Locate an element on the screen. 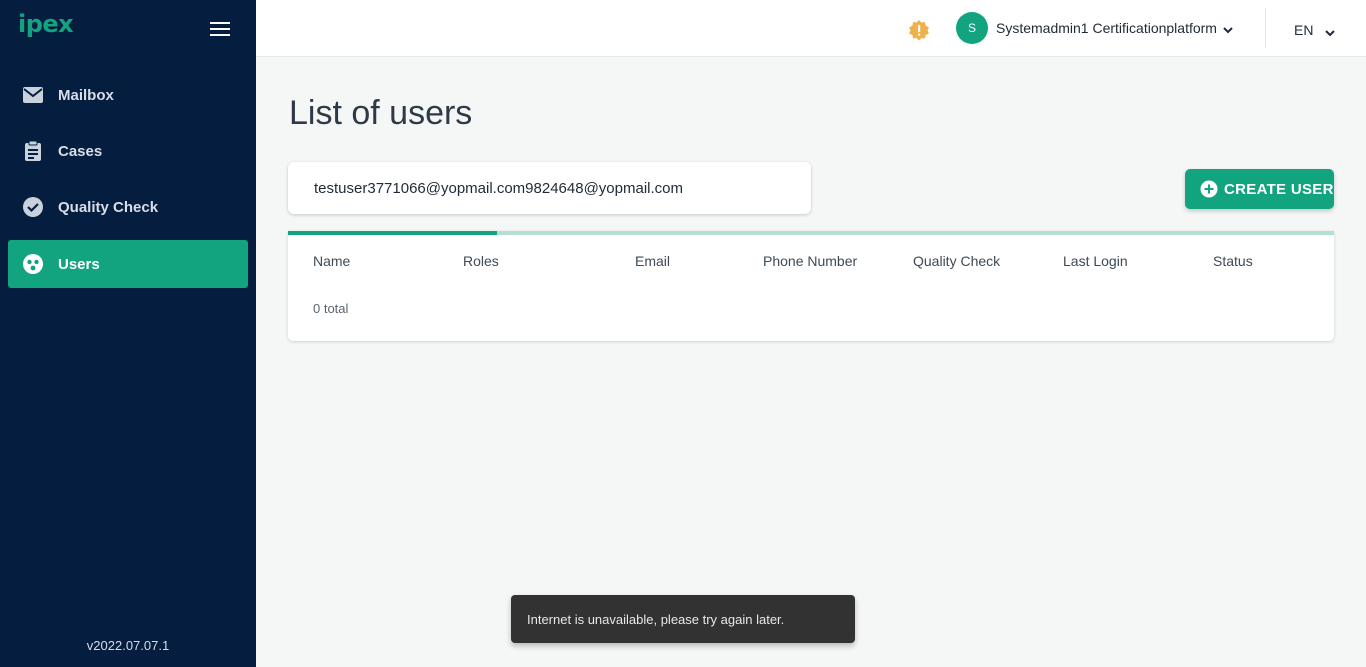  language-selector: EN is located at coordinates (1303, 30).